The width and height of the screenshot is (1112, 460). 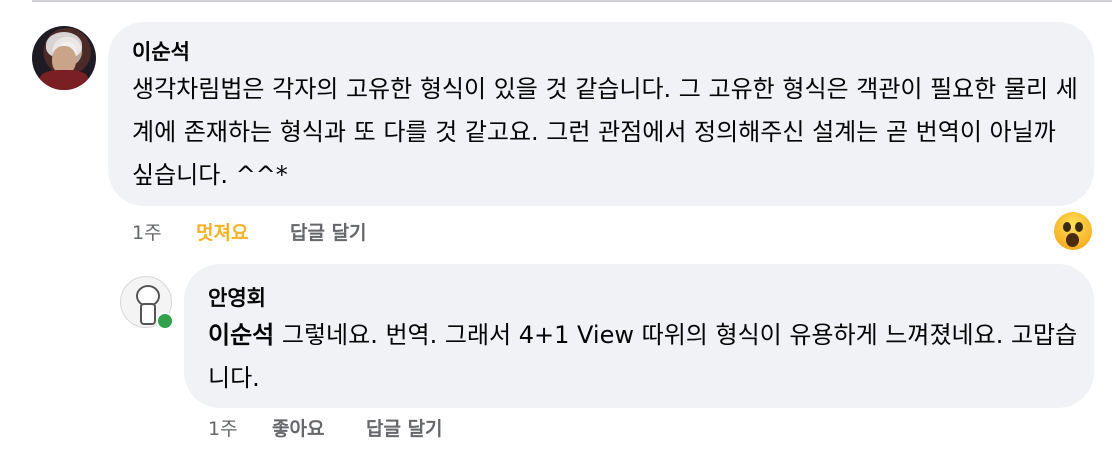 I want to click on reply-author: 안영회, so click(x=237, y=297).